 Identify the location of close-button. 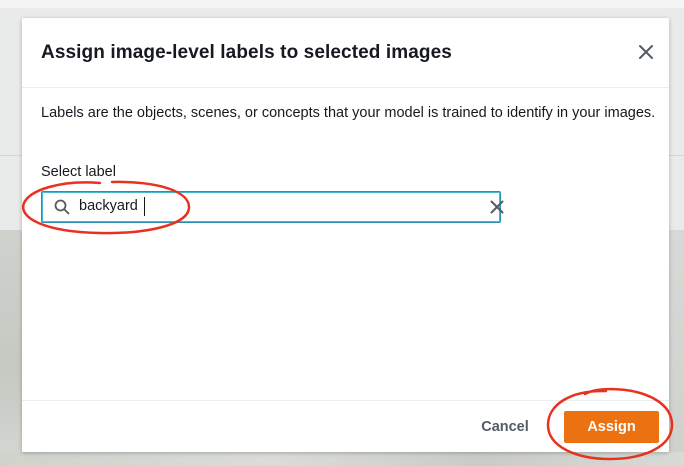
(646, 52).